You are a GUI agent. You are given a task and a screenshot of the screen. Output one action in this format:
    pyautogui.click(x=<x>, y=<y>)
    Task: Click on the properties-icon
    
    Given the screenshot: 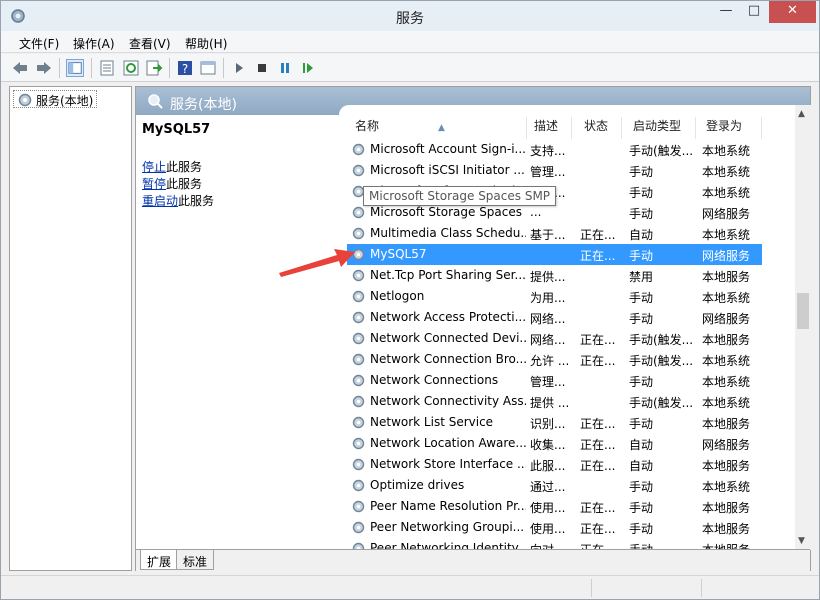 What is the action you would take?
    pyautogui.click(x=107, y=68)
    